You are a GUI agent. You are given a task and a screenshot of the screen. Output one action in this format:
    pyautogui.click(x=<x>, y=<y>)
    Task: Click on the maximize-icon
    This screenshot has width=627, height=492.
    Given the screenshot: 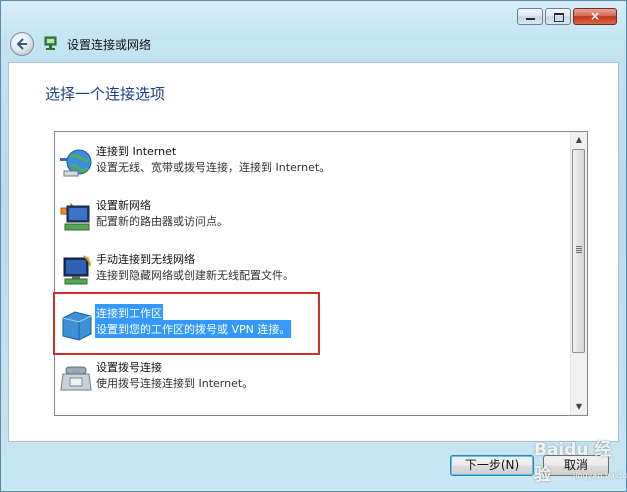 What is the action you would take?
    pyautogui.click(x=559, y=17)
    